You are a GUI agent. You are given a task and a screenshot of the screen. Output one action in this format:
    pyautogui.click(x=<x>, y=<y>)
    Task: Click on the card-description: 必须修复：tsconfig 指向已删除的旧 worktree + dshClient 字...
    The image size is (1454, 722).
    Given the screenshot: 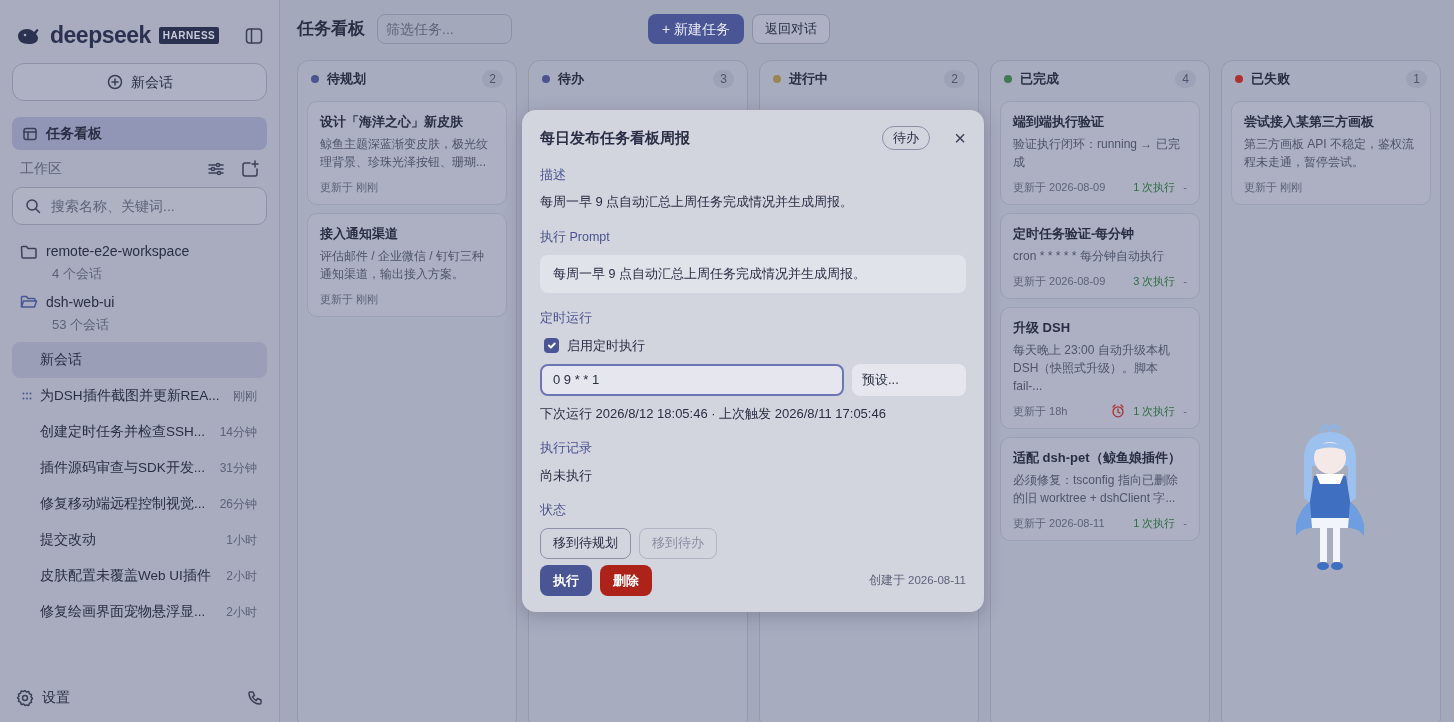 What is the action you would take?
    pyautogui.click(x=1096, y=489)
    